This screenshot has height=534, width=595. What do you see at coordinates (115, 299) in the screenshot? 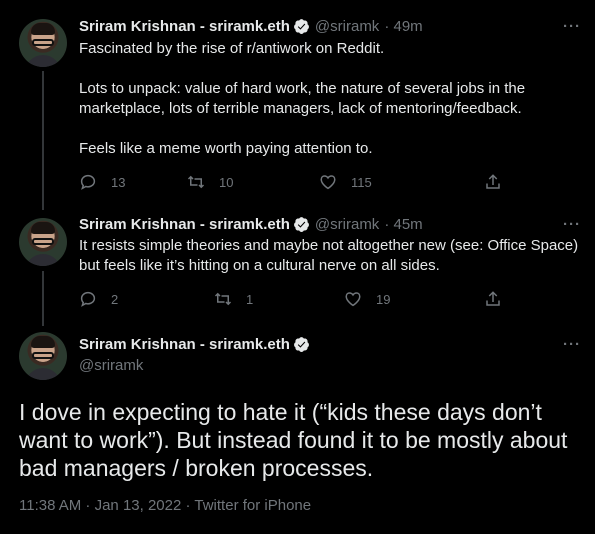
I see `reply-count: 2` at bounding box center [115, 299].